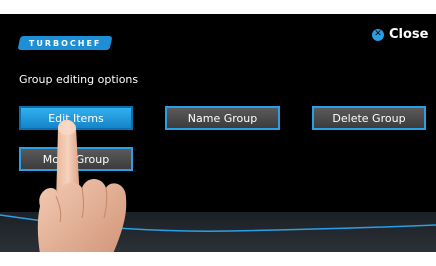 The width and height of the screenshot is (436, 266). I want to click on panel-curve, so click(218, 223).